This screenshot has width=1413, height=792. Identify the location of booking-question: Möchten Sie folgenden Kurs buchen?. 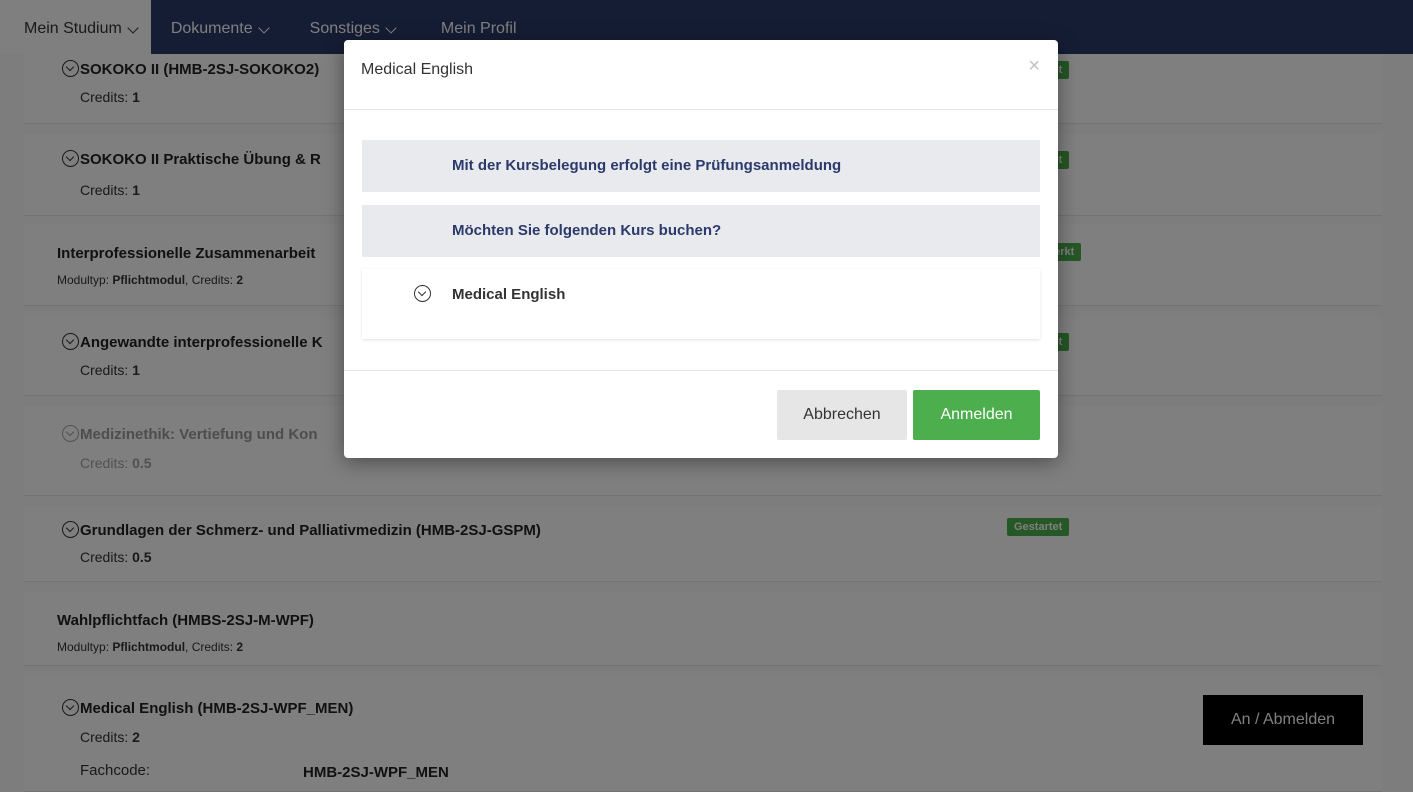
(701, 231).